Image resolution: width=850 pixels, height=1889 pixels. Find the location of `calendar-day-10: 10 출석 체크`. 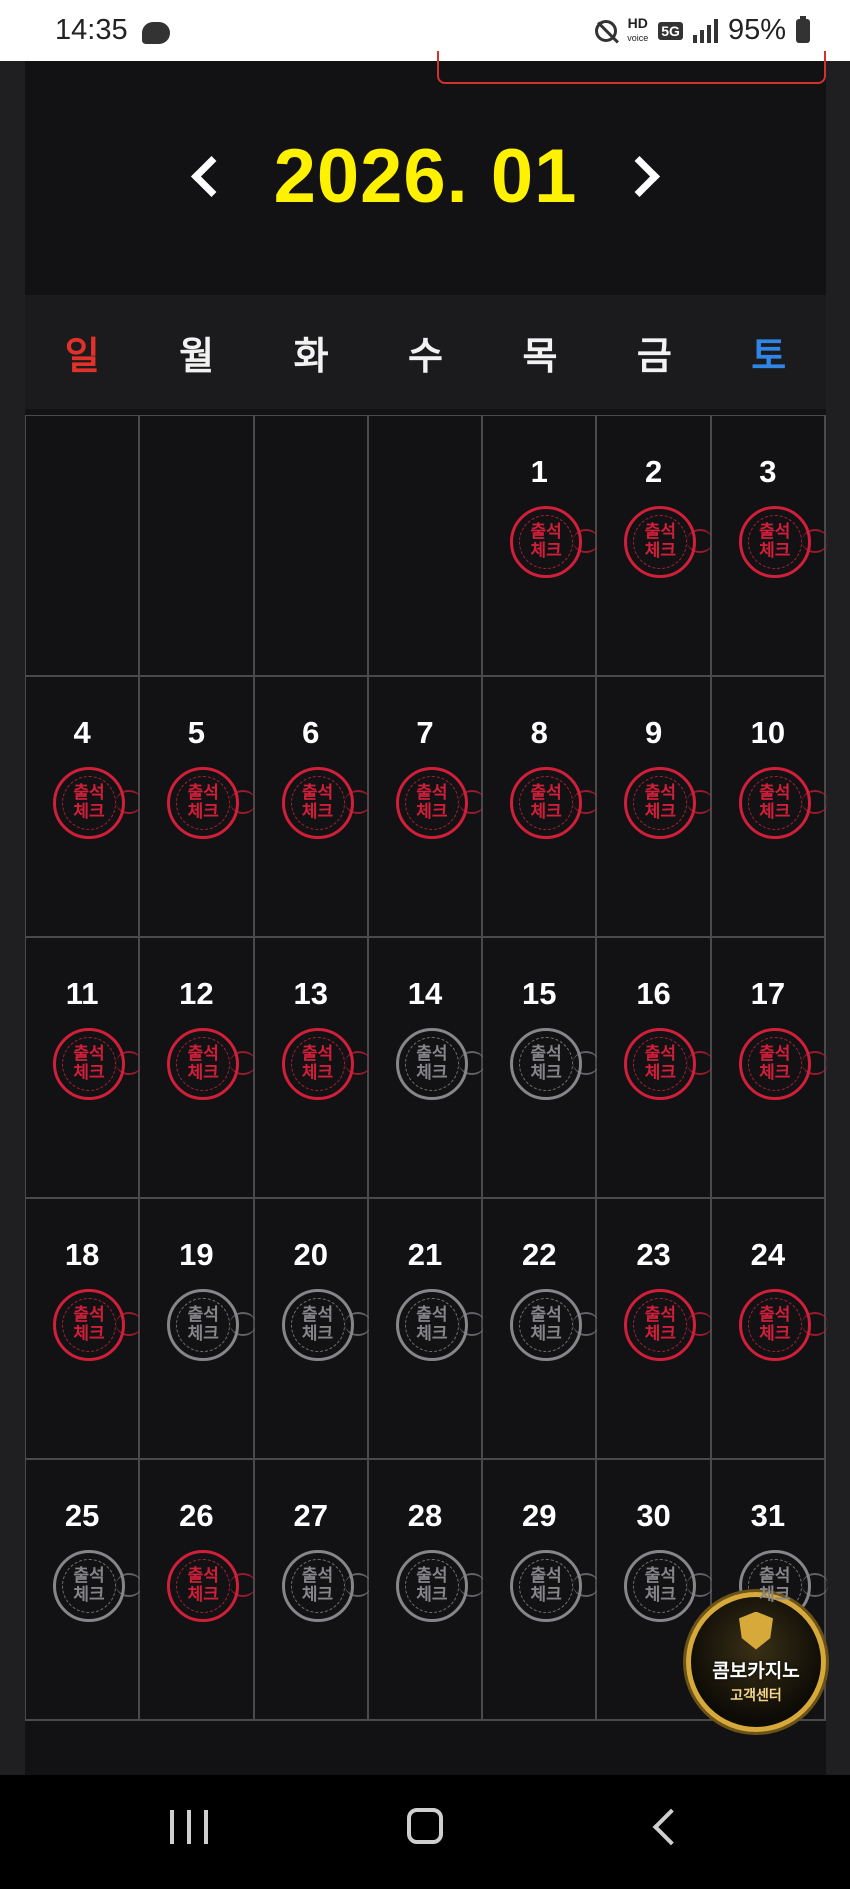

calendar-day-10: 10 출석 체크 is located at coordinates (769, 807).